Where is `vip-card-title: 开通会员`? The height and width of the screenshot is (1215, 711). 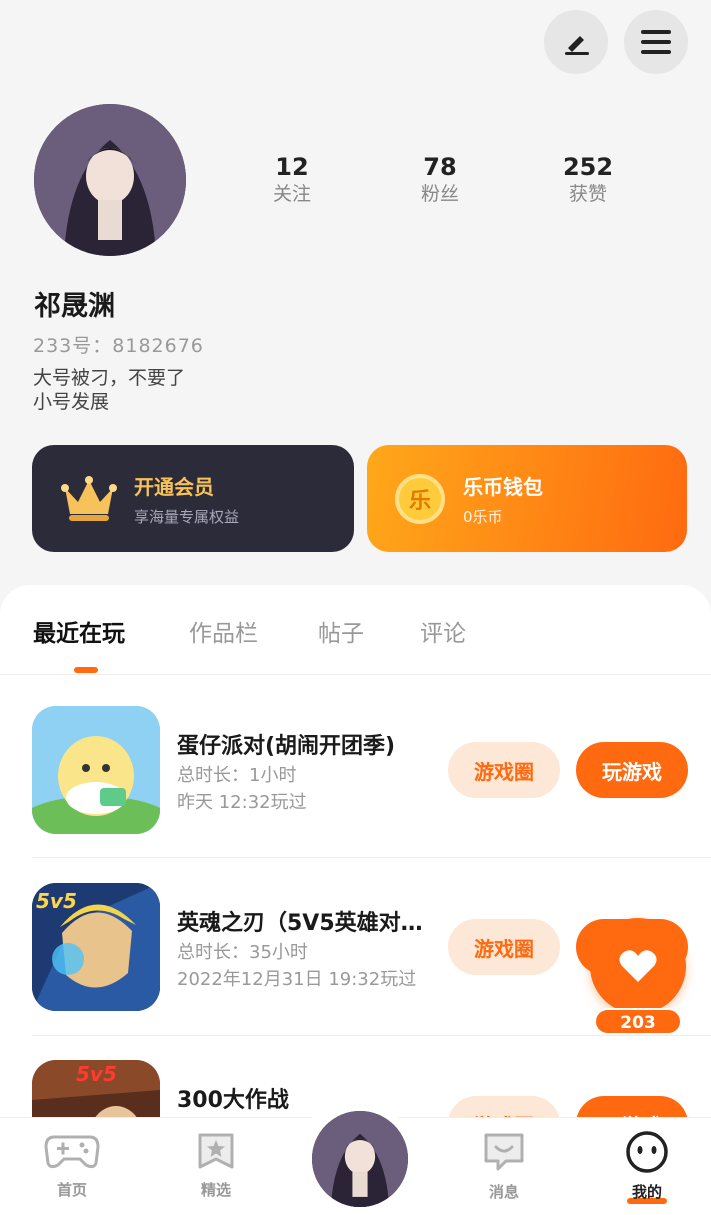 vip-card-title: 开通会员 is located at coordinates (174, 486).